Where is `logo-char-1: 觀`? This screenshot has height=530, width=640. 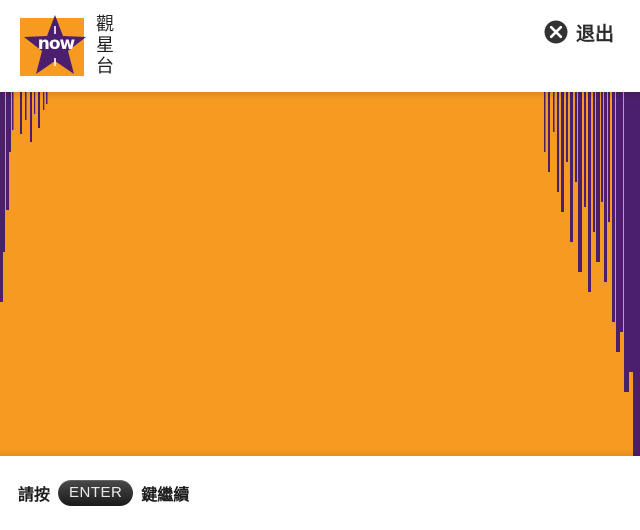
logo-char-1: 觀 is located at coordinates (105, 24).